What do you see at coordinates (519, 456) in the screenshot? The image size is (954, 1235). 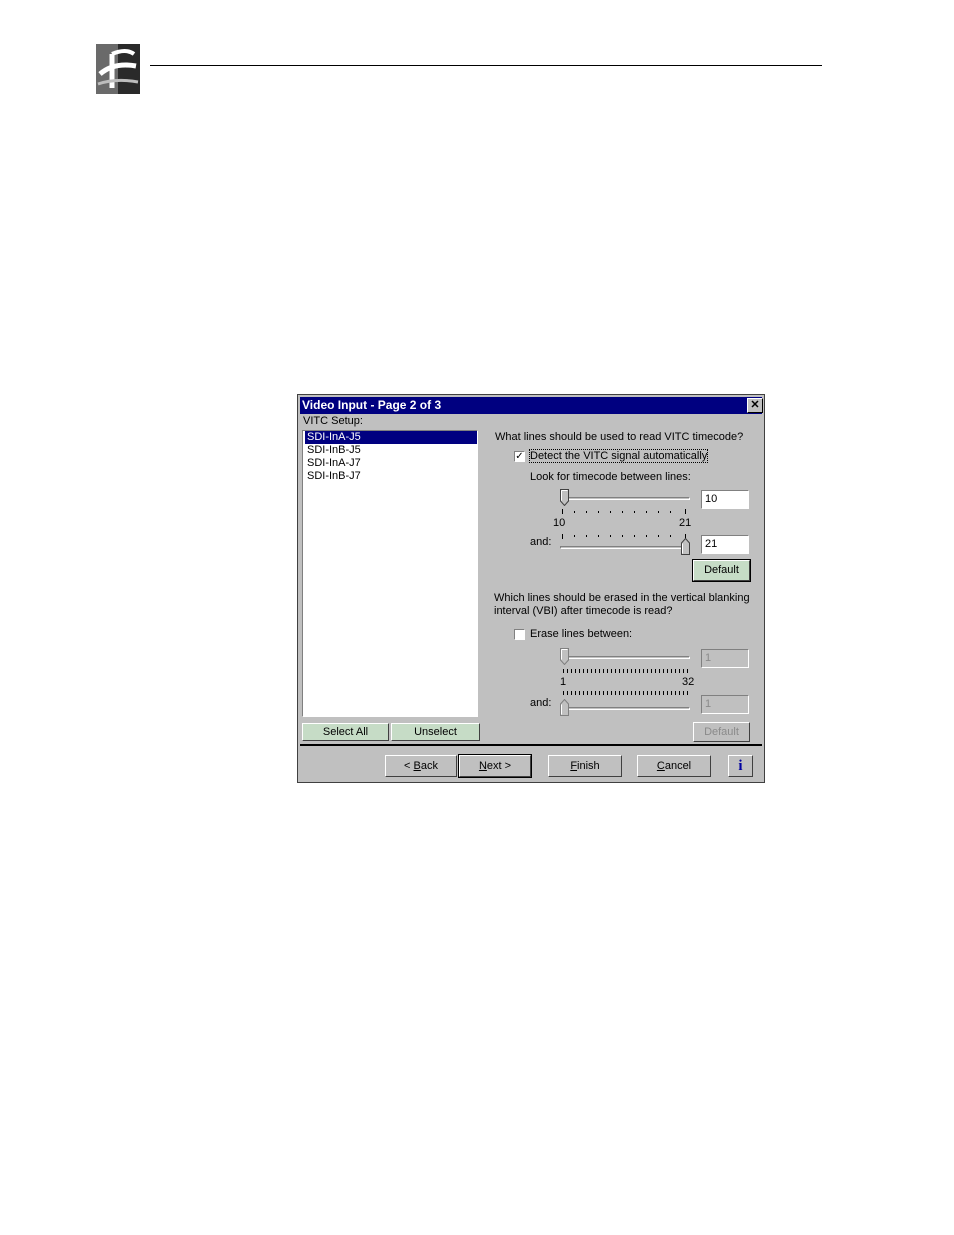 I see `detect-vitc-checkbox: ✓` at bounding box center [519, 456].